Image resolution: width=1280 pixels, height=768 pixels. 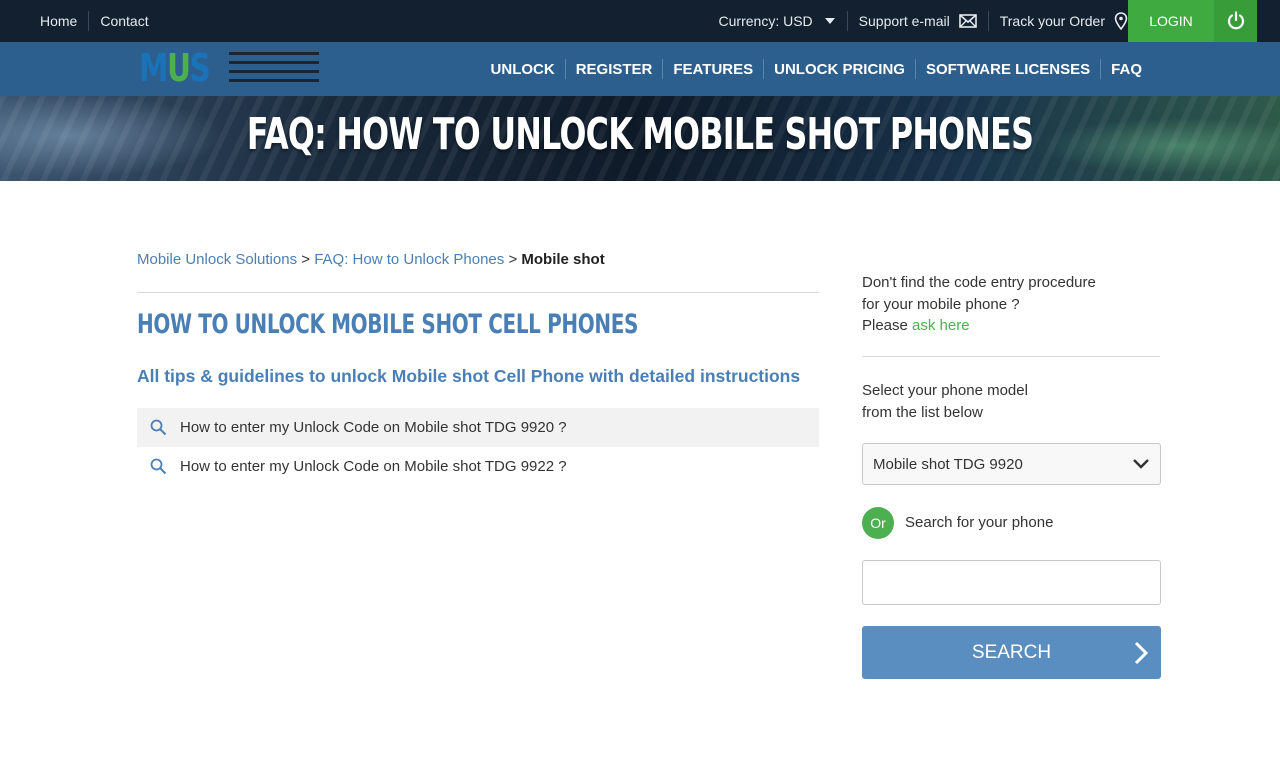 What do you see at coordinates (948, 464) in the screenshot?
I see `selected-model: Mobile shot TDG 9920` at bounding box center [948, 464].